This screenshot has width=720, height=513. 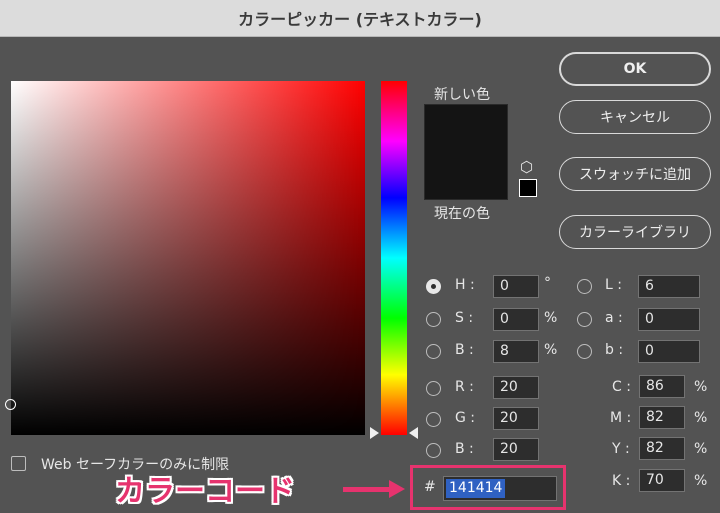 What do you see at coordinates (516, 319) in the screenshot?
I see `s-input: 0` at bounding box center [516, 319].